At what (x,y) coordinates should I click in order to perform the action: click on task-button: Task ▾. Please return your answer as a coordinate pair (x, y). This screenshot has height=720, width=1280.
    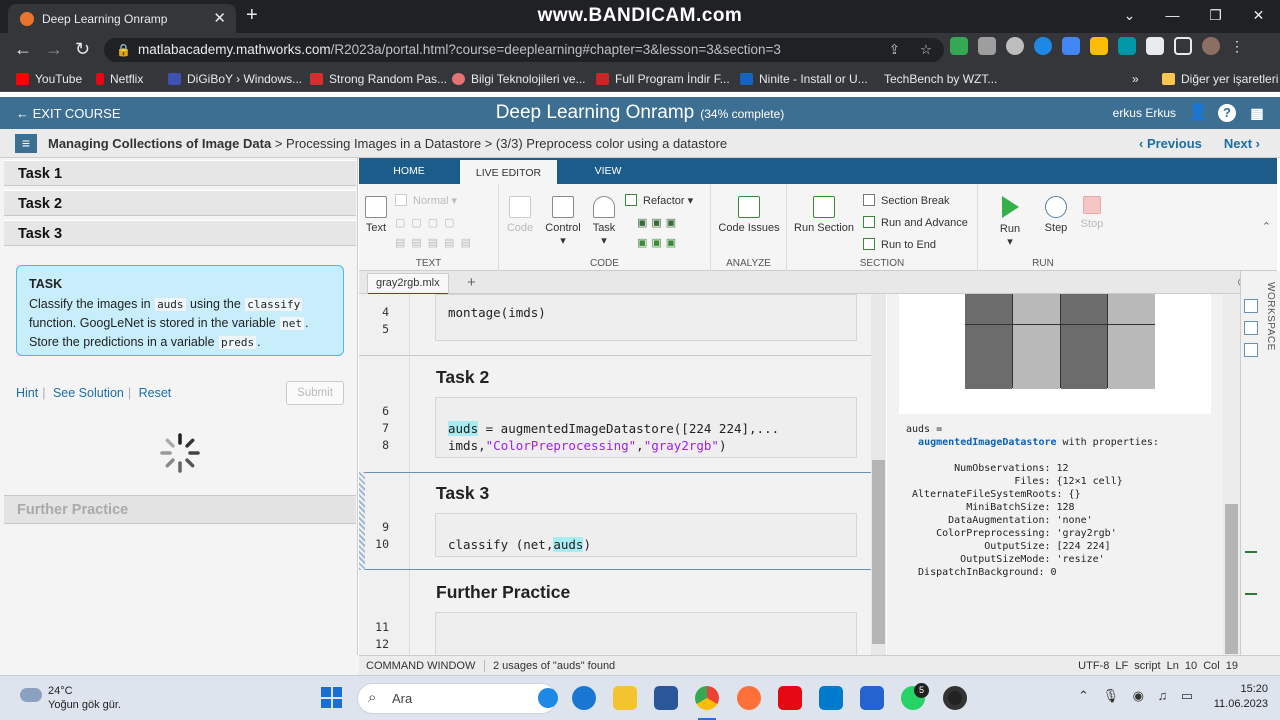
    Looking at the image, I should click on (604, 221).